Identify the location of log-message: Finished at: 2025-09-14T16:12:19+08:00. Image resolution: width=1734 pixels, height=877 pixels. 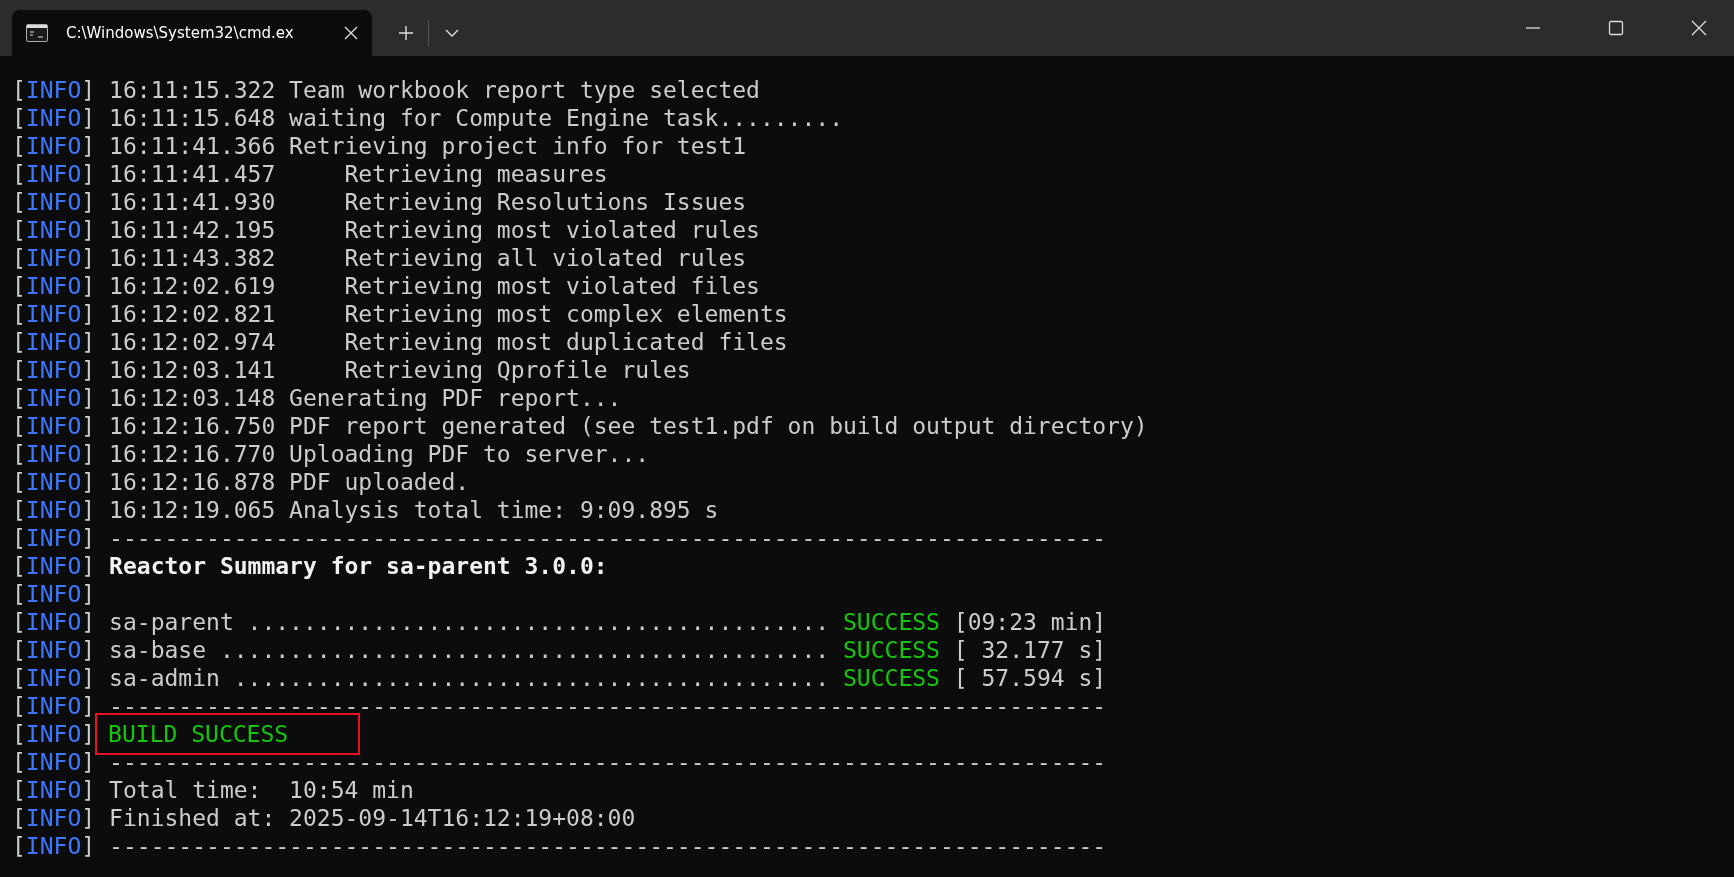
(372, 818).